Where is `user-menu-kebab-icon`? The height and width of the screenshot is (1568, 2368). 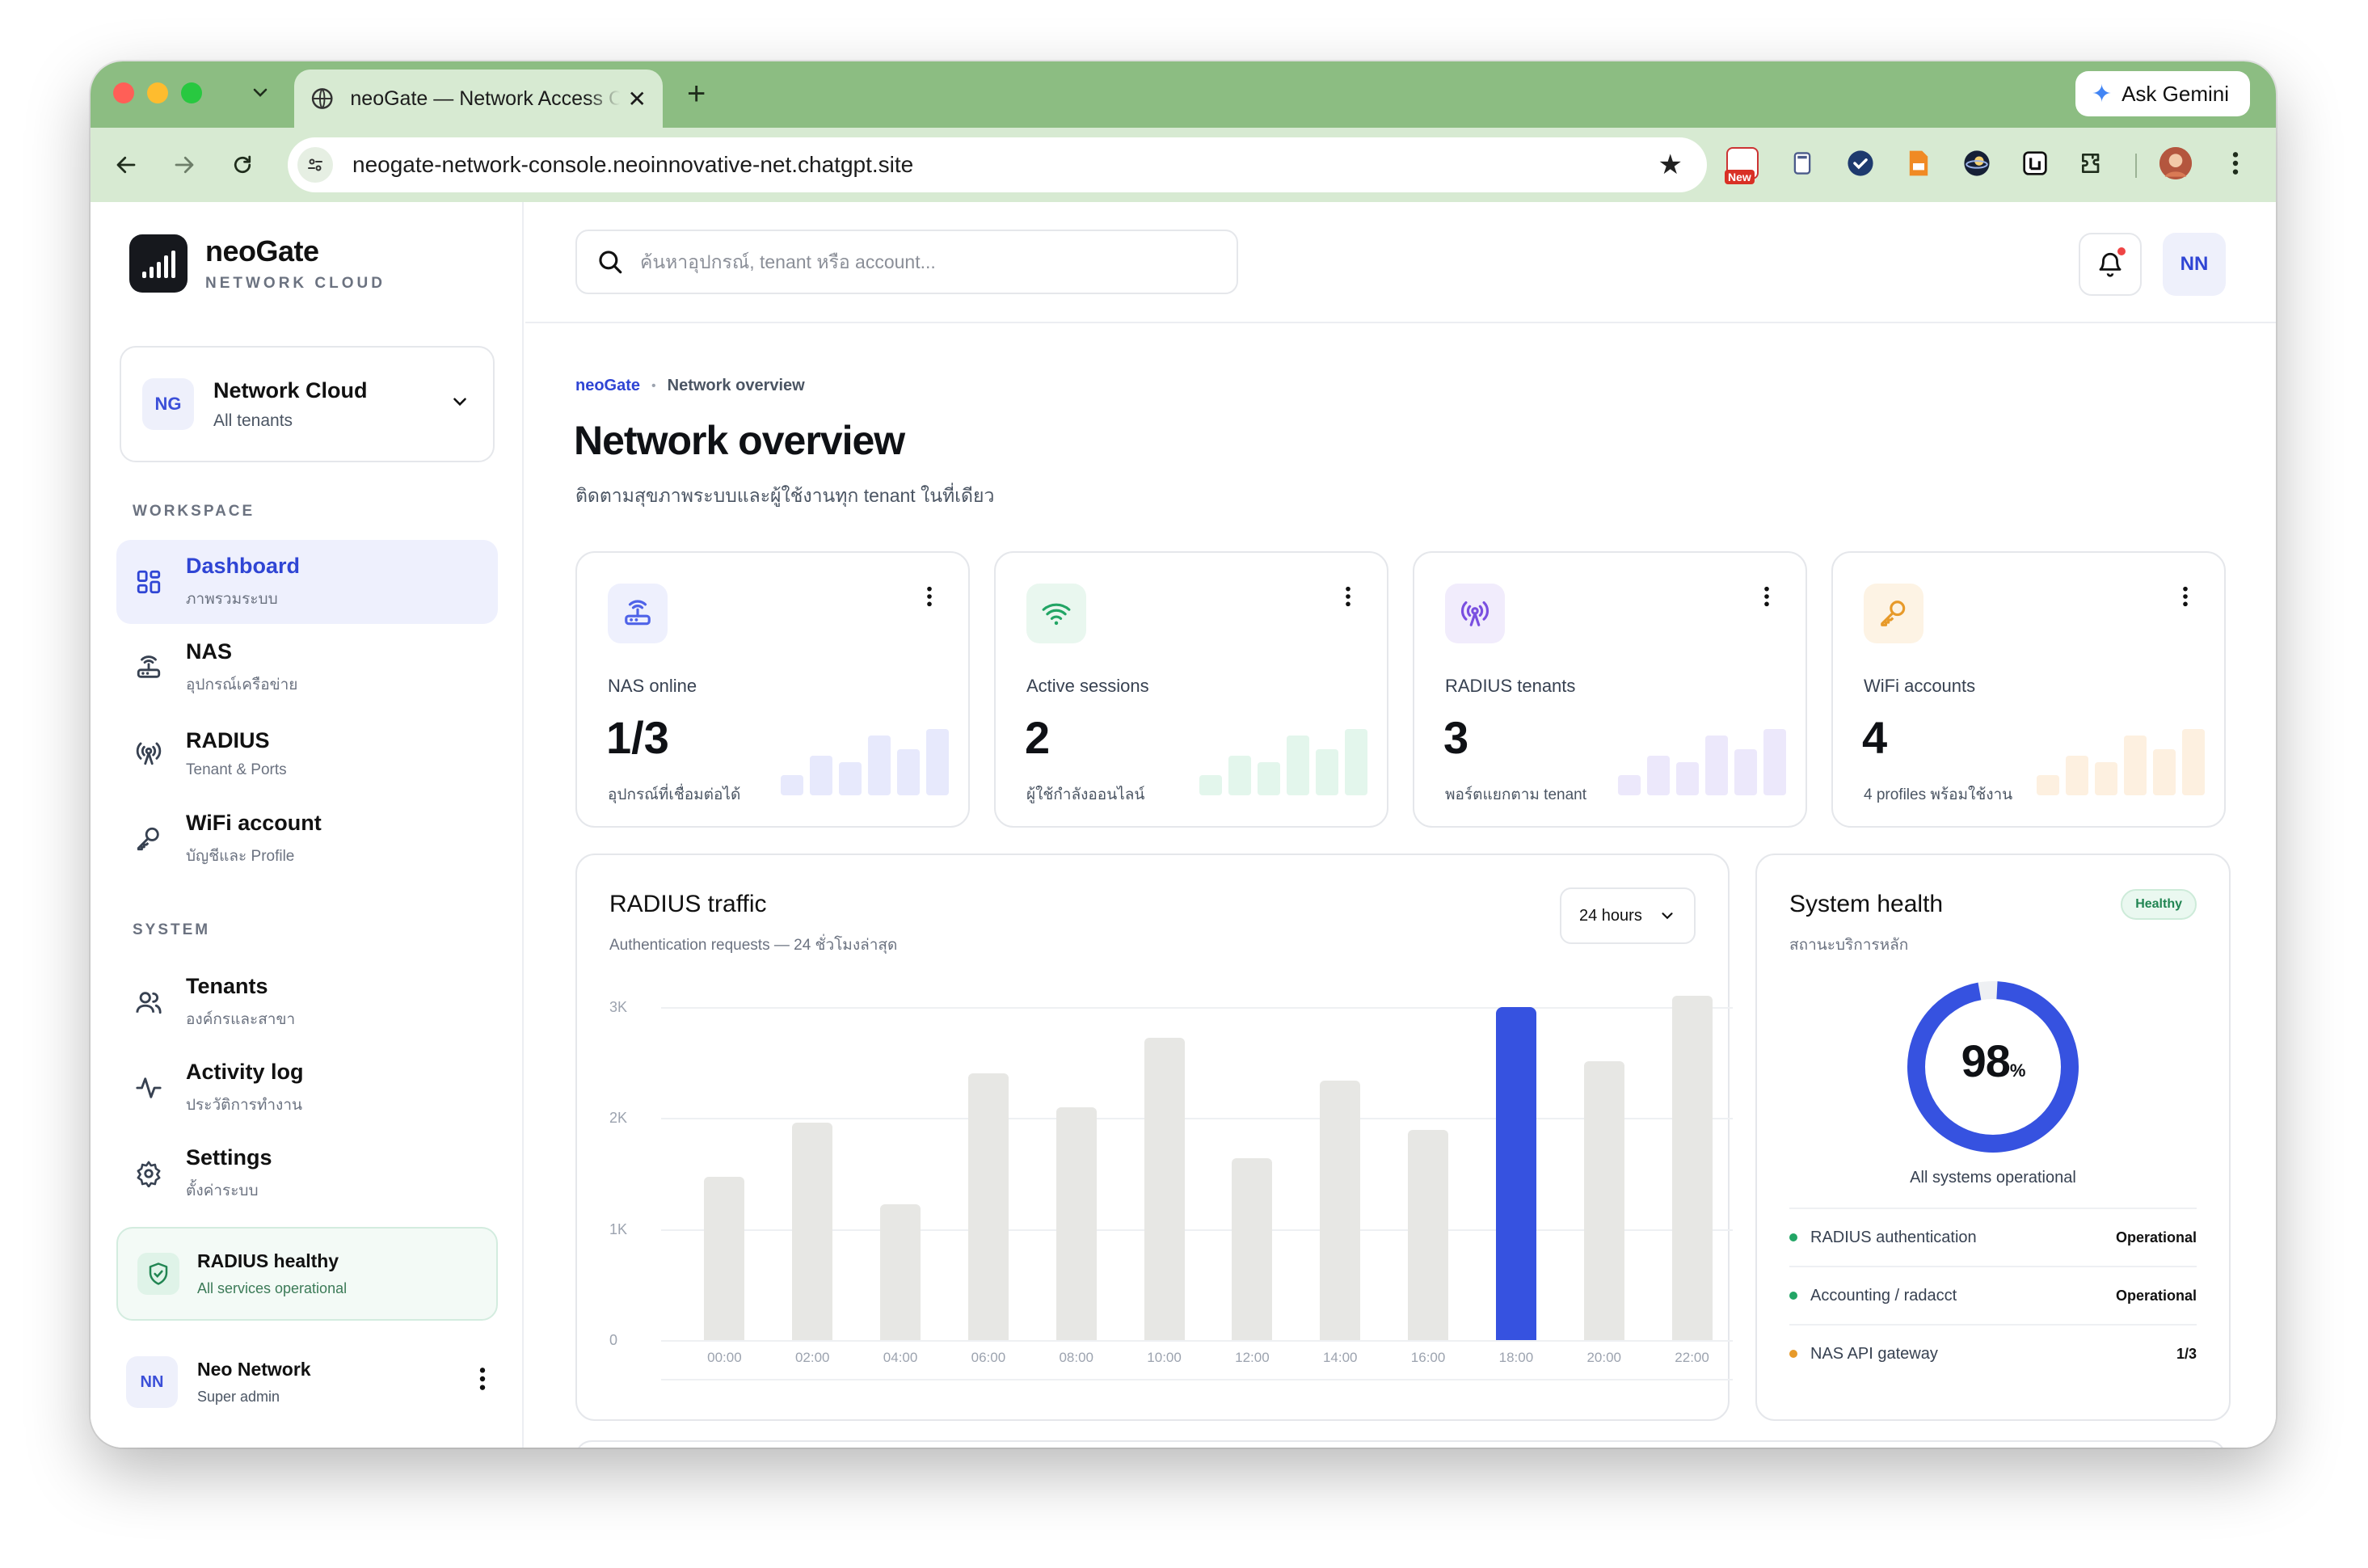 user-menu-kebab-icon is located at coordinates (482, 1379).